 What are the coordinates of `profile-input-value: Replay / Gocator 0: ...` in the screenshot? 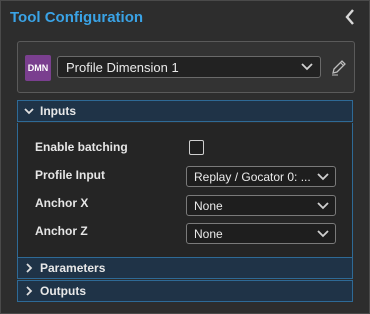 It's located at (252, 176).